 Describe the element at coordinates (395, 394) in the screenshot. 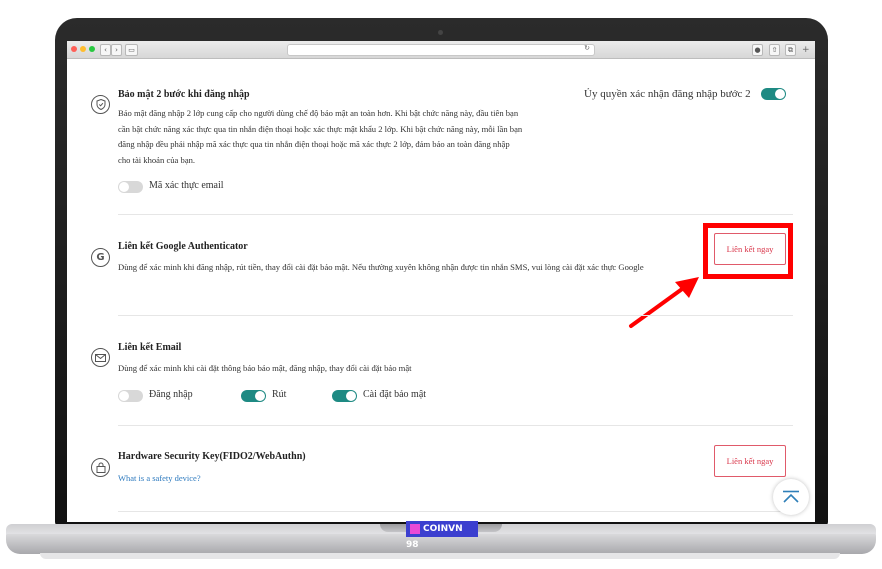

I see `email-security-label: Cài đặt bảo mật` at that location.